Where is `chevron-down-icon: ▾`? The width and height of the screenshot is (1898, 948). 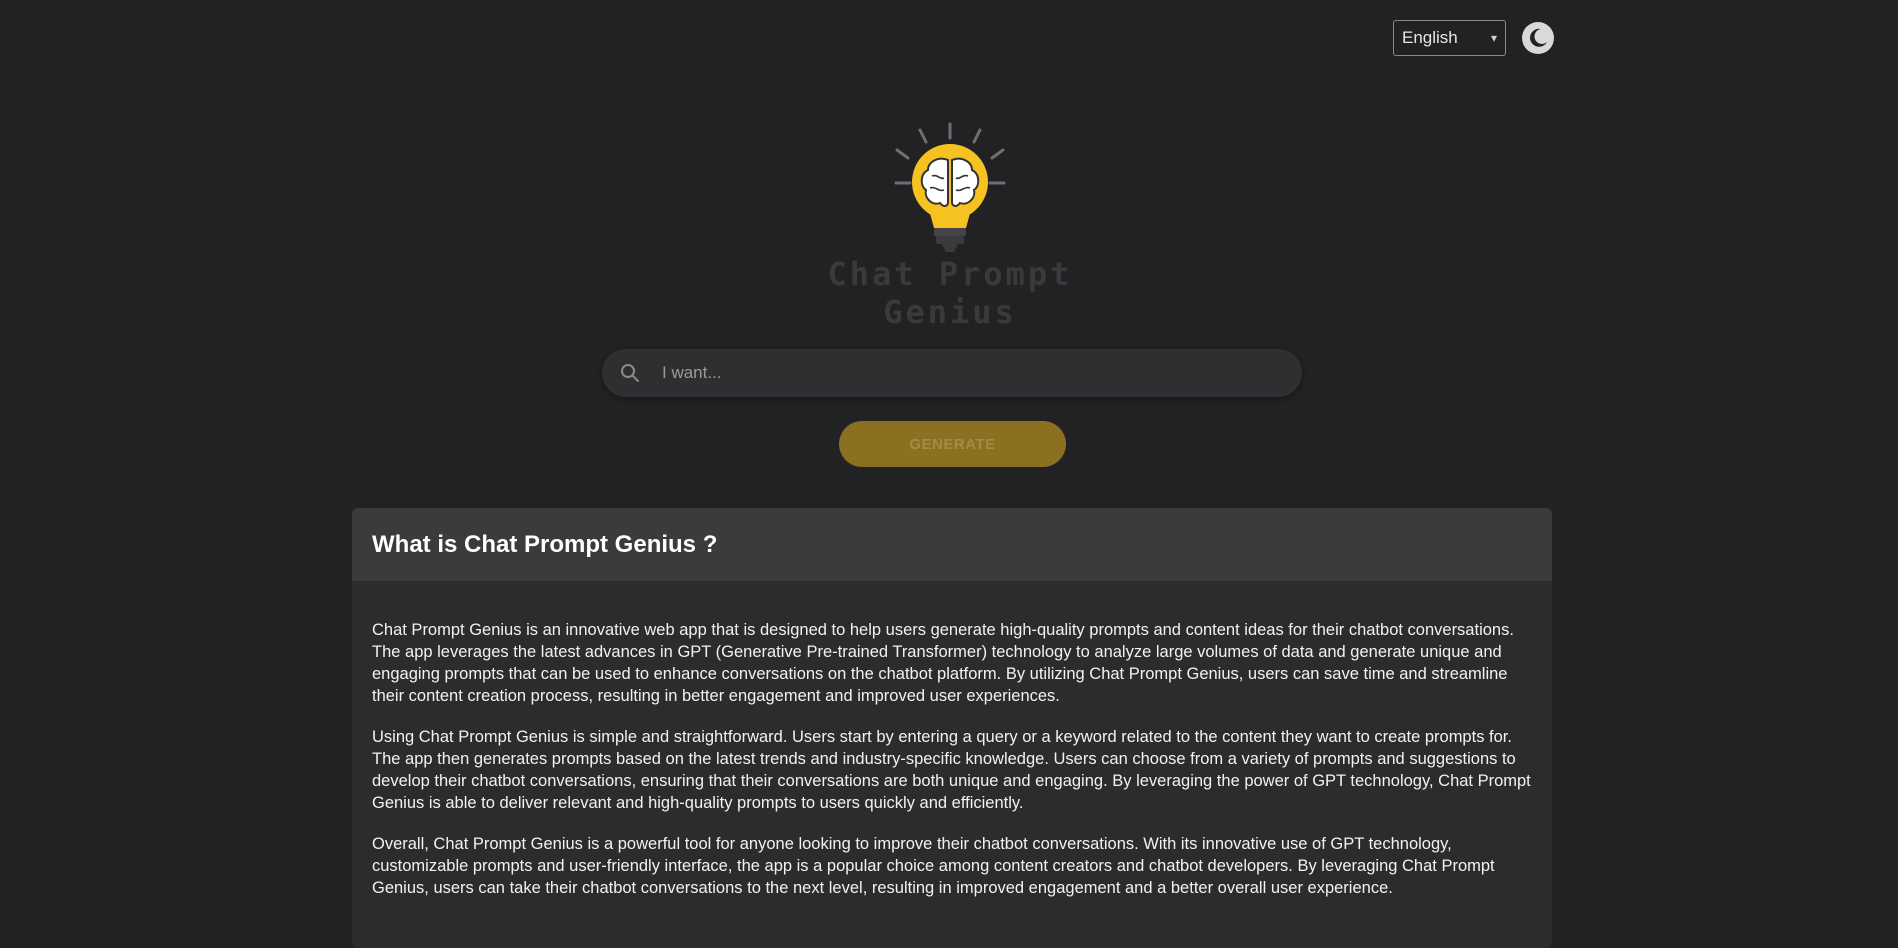
chevron-down-icon: ▾ is located at coordinates (1493, 38).